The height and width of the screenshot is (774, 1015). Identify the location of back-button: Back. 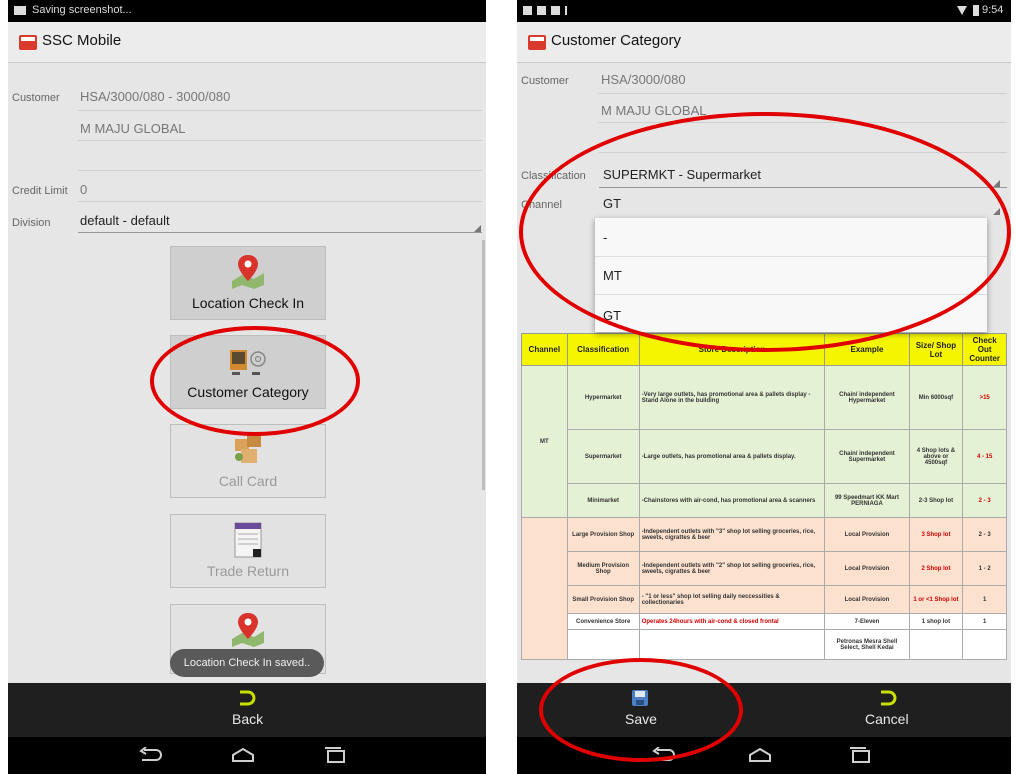
(246, 711).